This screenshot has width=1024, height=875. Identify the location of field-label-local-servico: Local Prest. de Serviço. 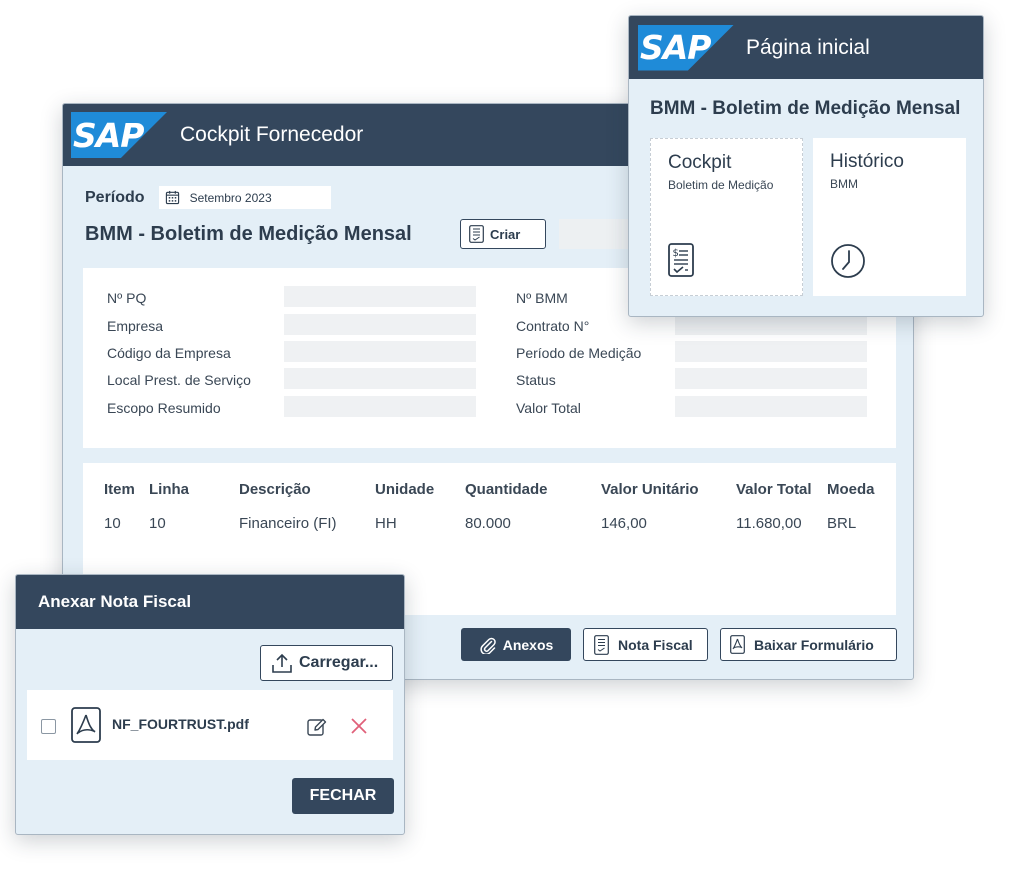
(179, 380).